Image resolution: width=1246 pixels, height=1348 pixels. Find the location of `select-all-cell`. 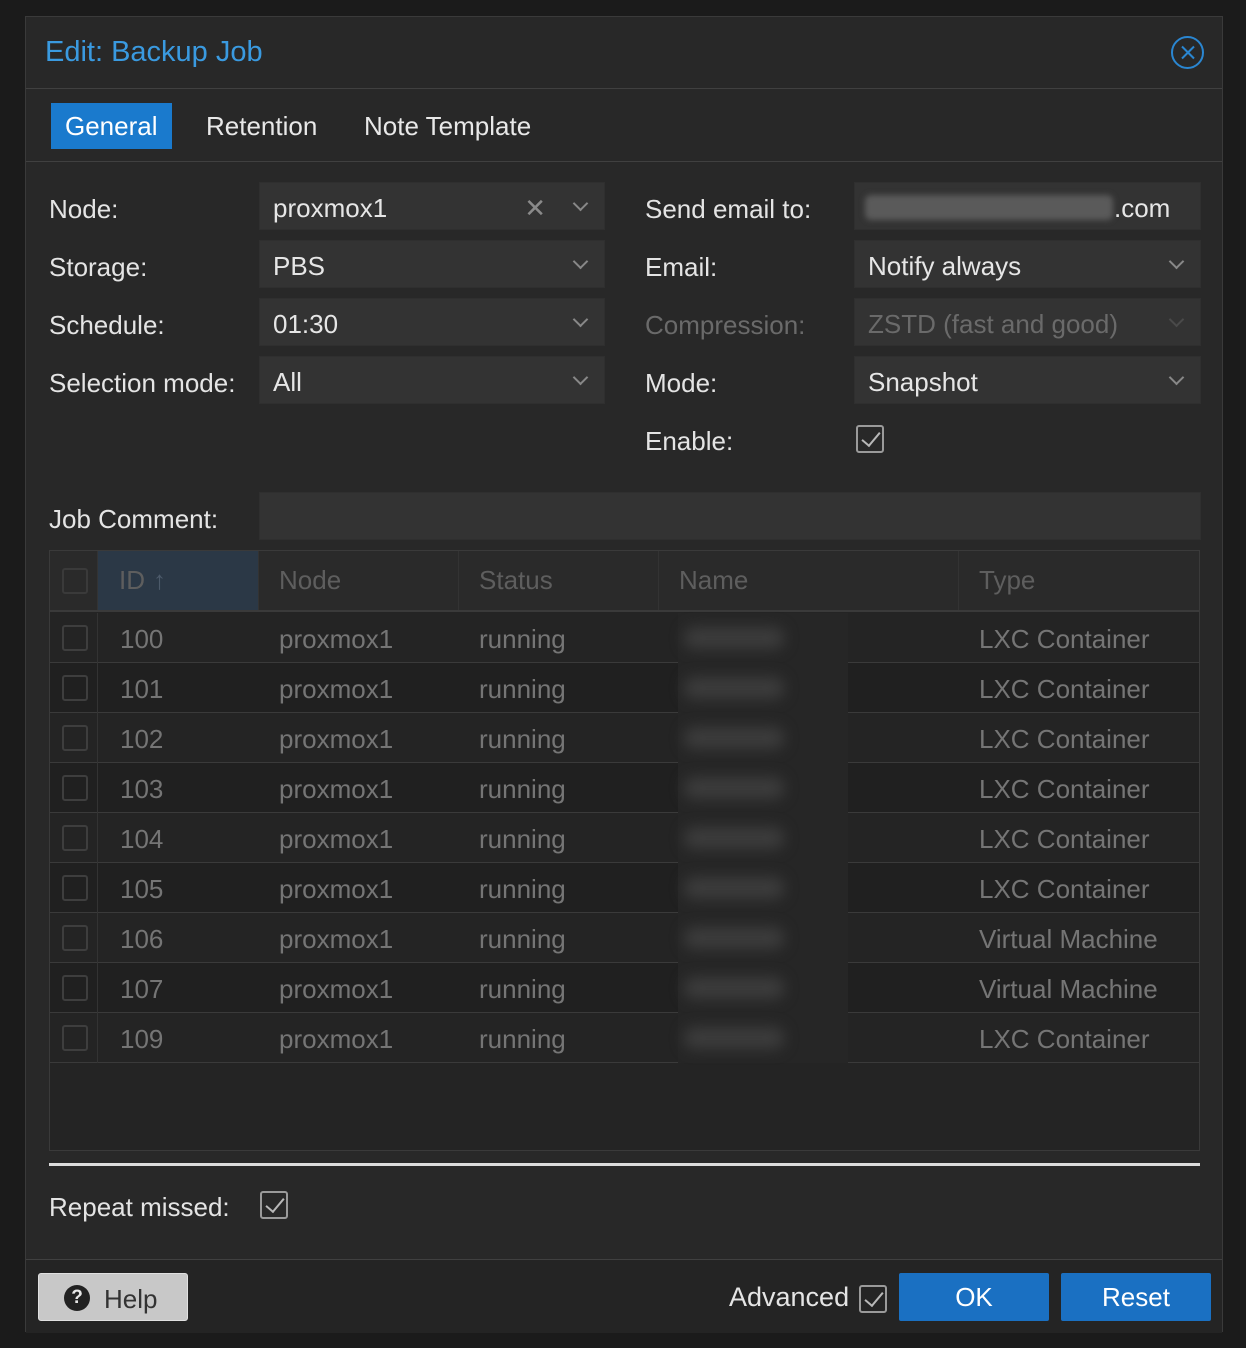

select-all-cell is located at coordinates (74, 580).